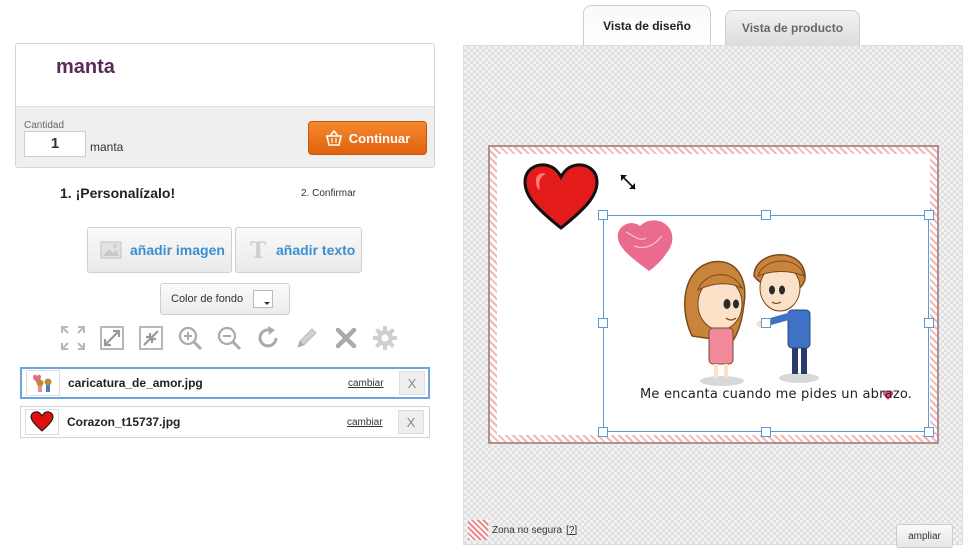 Image resolution: width=973 pixels, height=553 pixels. I want to click on quantity-label: Cantidad, so click(44, 125).